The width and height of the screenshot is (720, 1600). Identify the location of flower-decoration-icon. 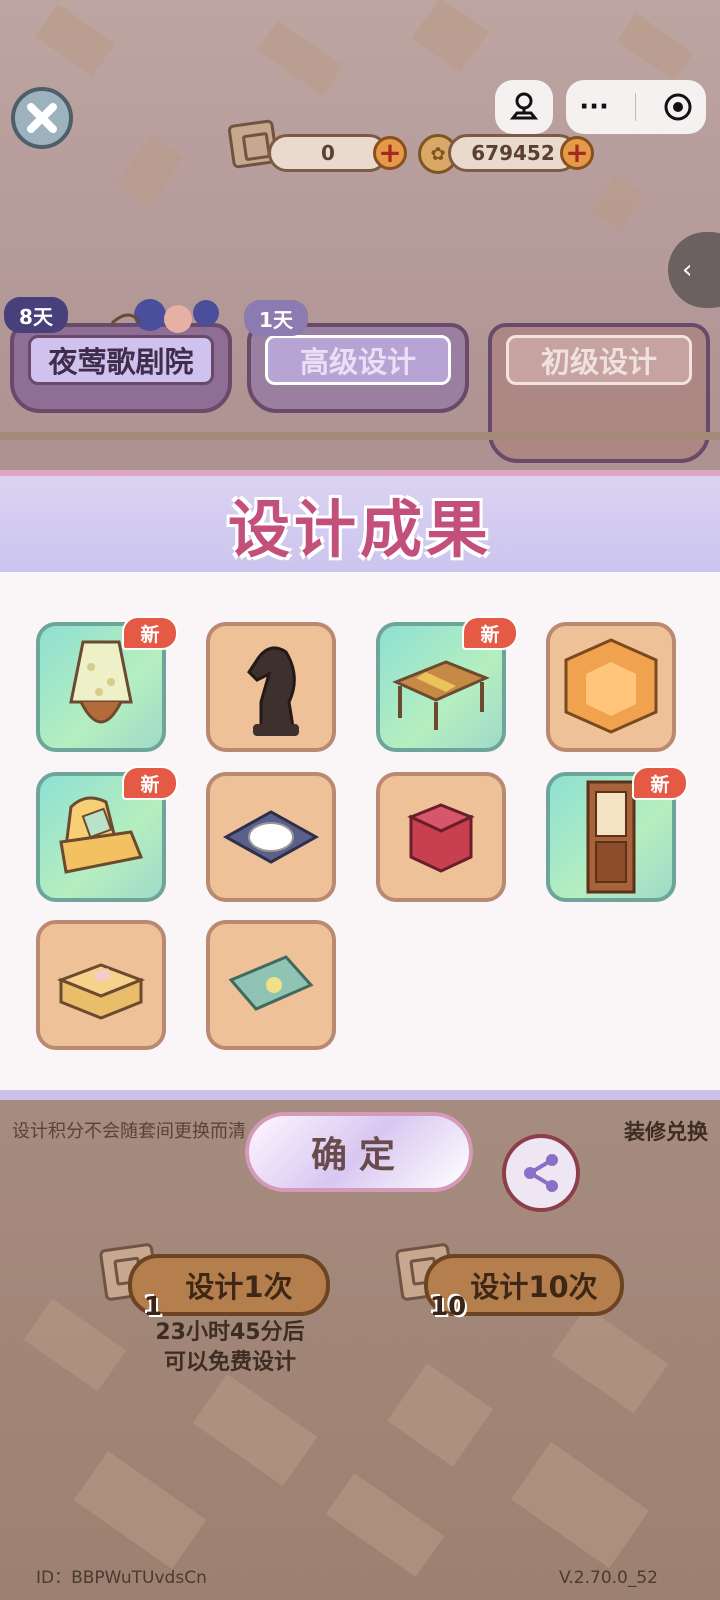
(165, 316).